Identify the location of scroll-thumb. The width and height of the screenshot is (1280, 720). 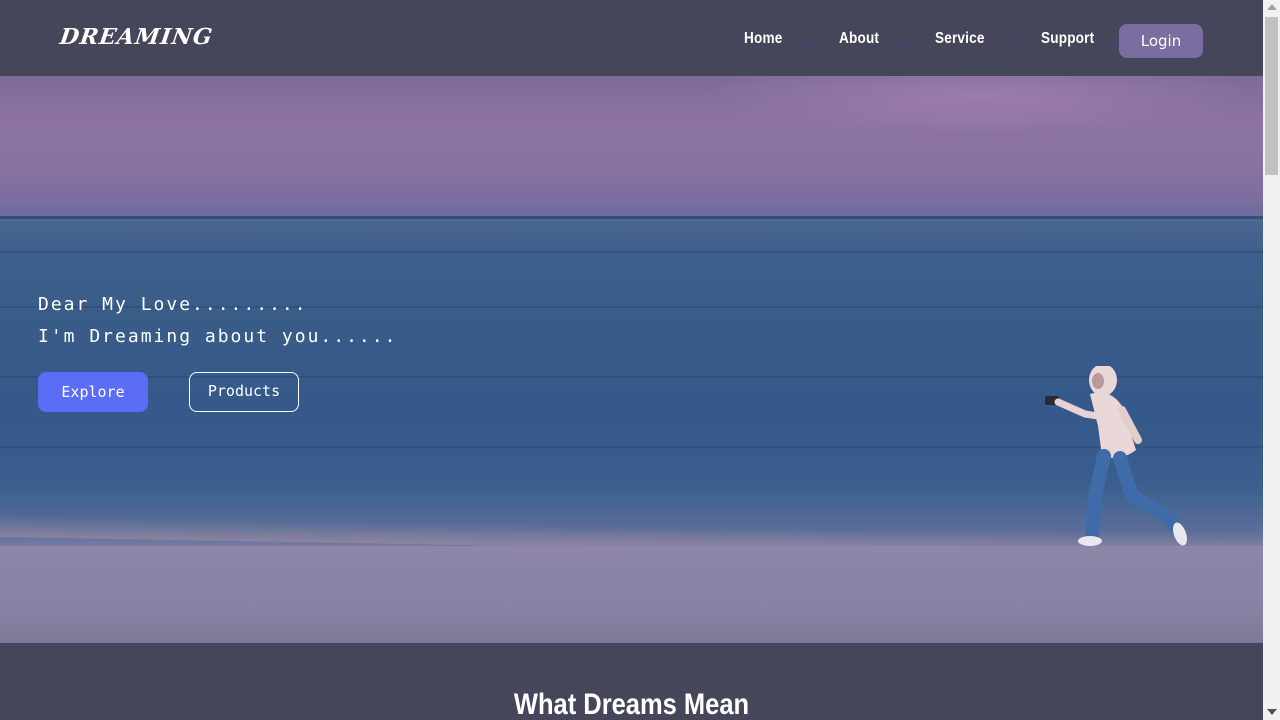
(1271, 96).